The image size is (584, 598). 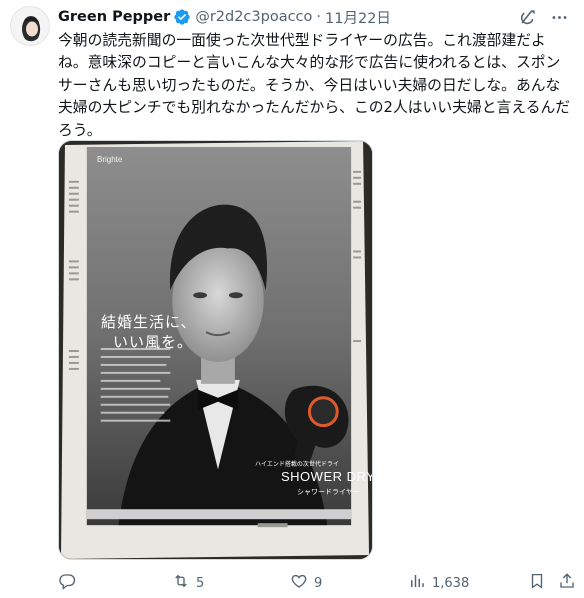 What do you see at coordinates (299, 583) in the screenshot?
I see `heart-icon` at bounding box center [299, 583].